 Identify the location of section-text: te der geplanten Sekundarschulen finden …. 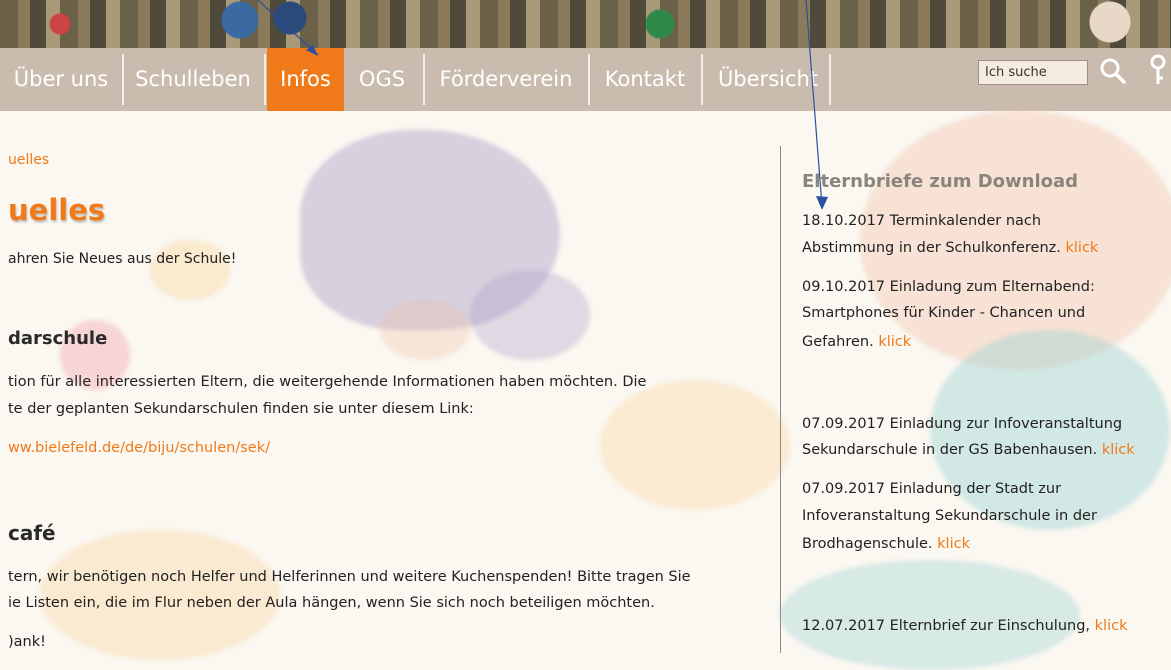
(241, 409).